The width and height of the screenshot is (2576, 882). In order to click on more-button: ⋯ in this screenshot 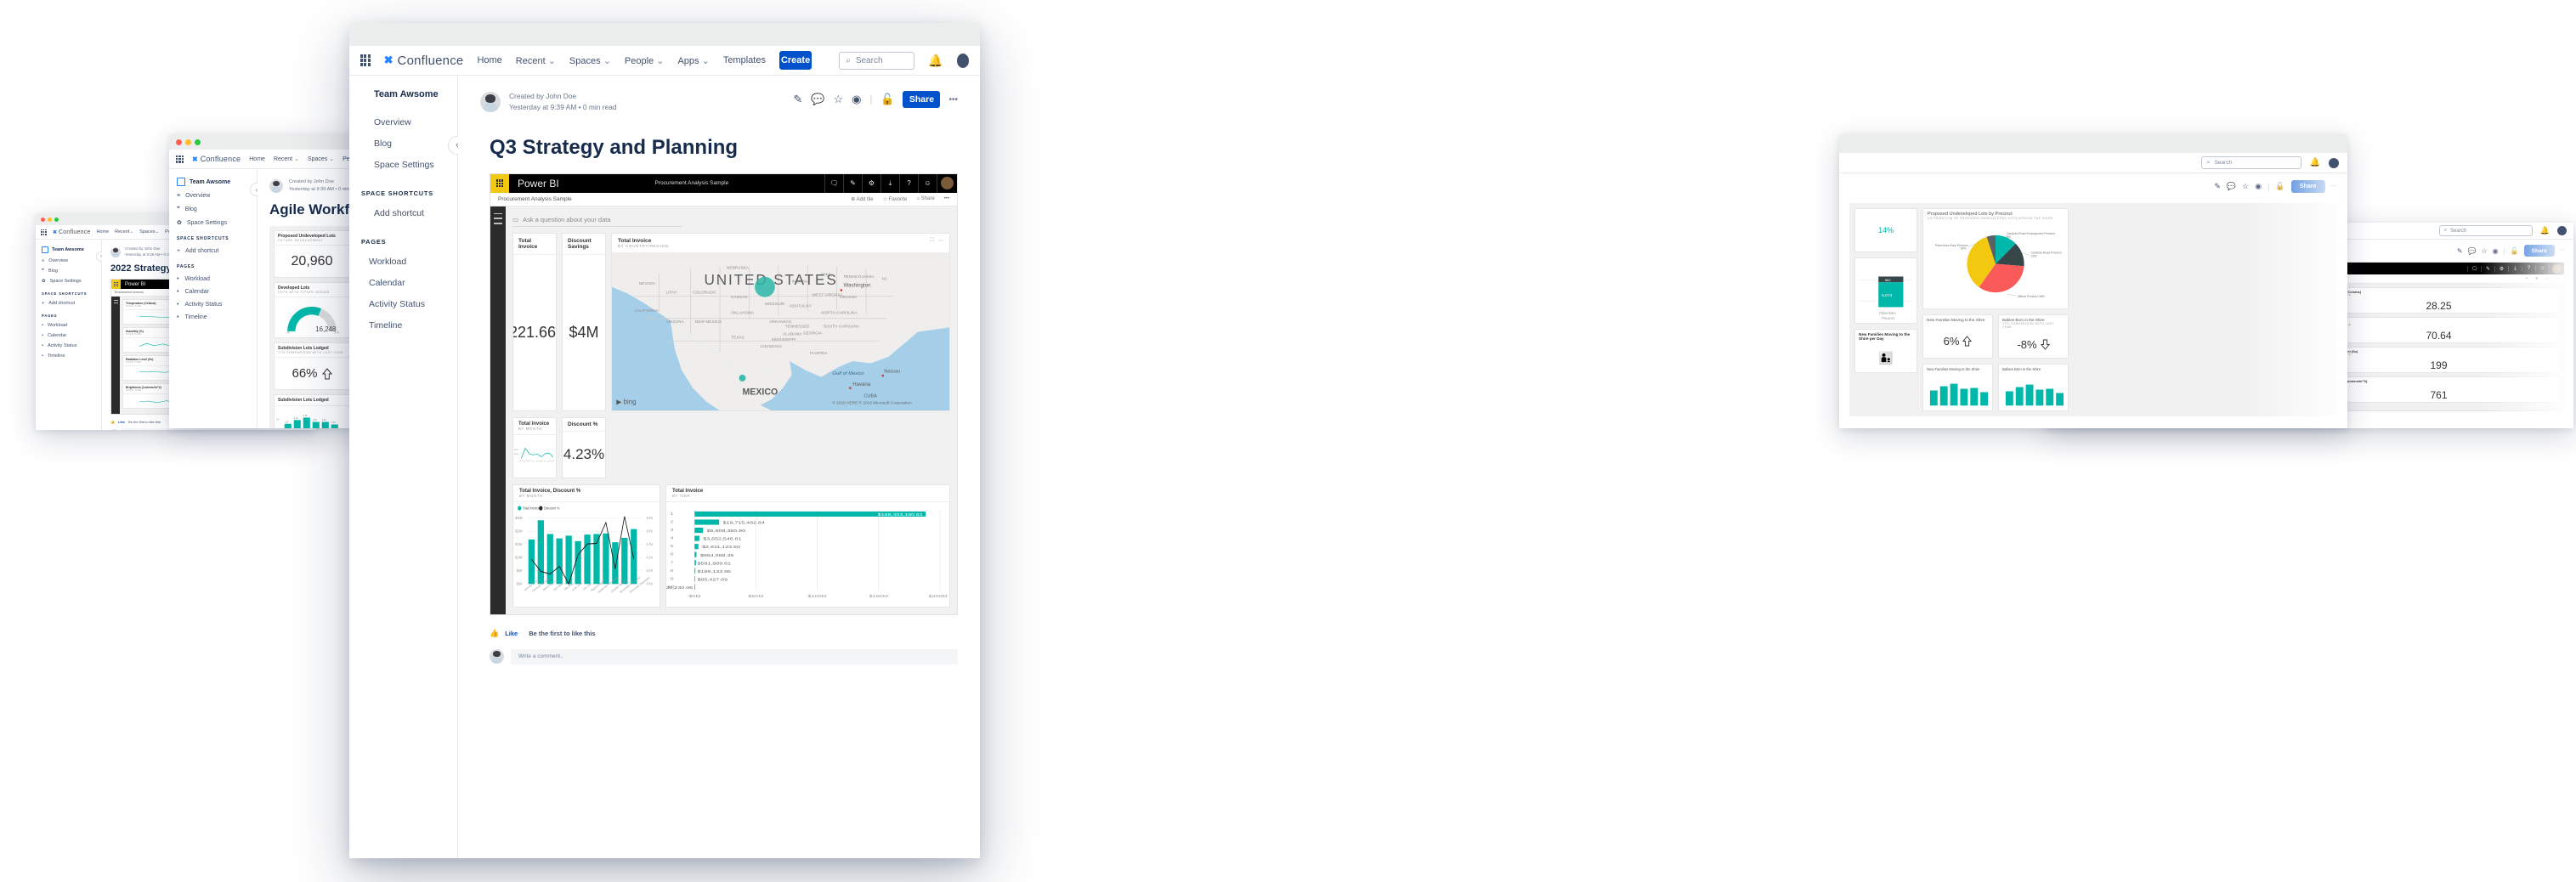, I will do `click(2557, 278)`.